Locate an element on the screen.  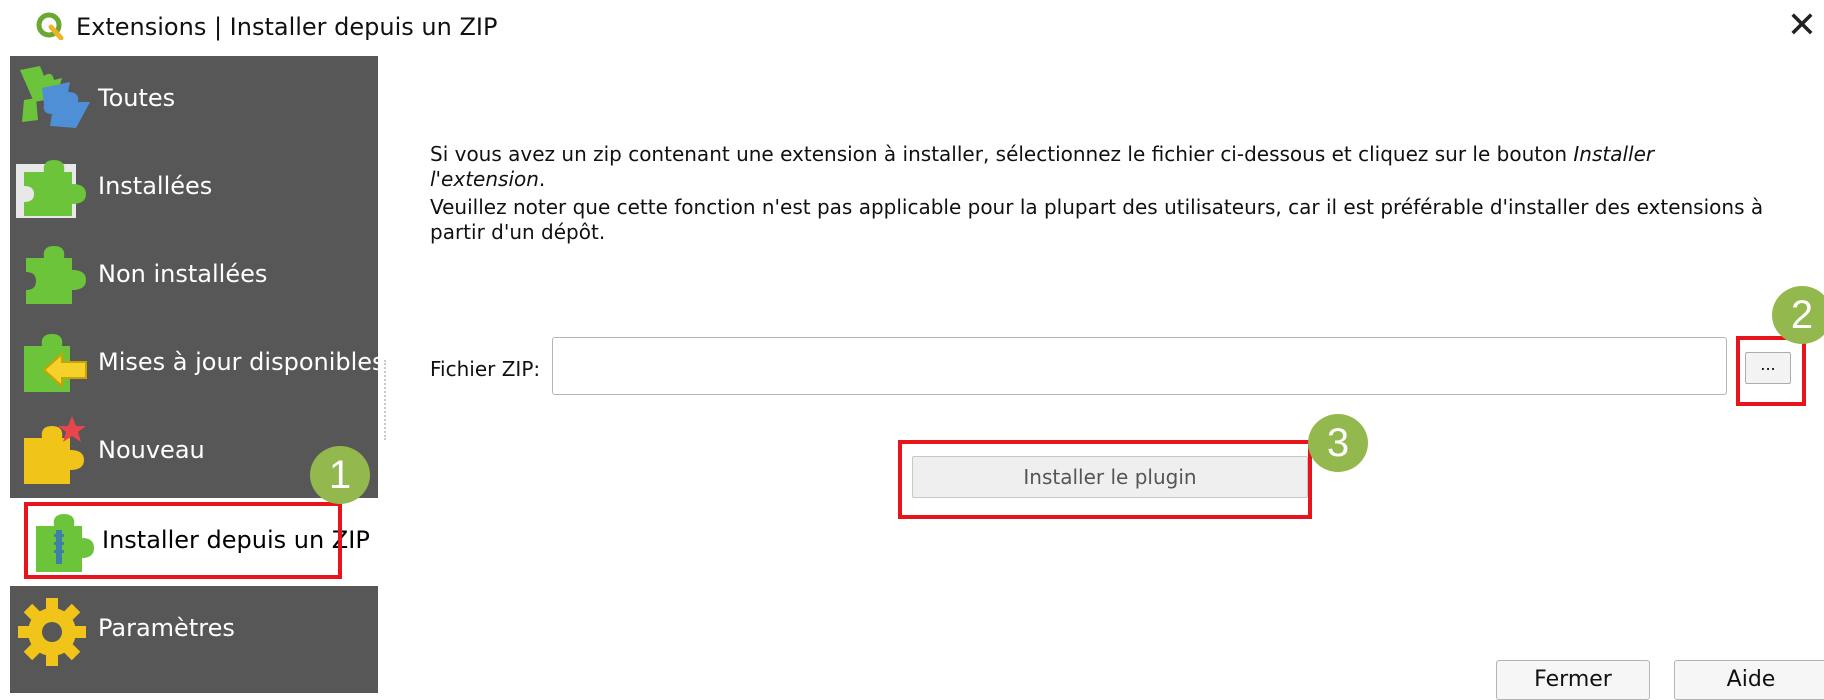
sidebar-item-installed: Installées is located at coordinates (194, 188).